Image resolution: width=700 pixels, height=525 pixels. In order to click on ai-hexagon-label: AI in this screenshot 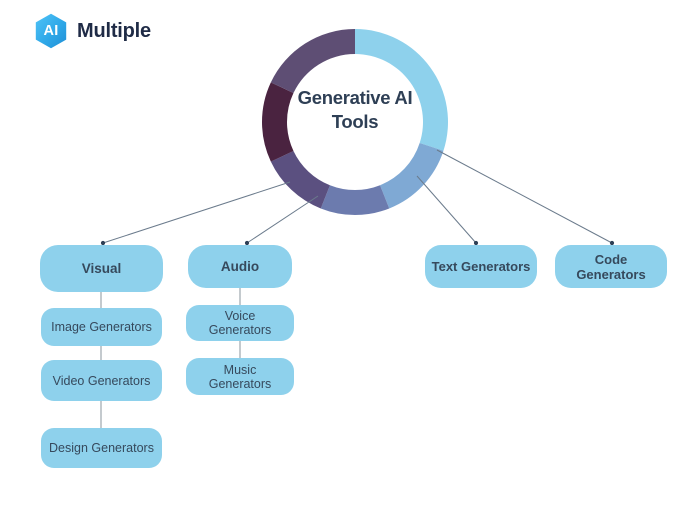, I will do `click(51, 31)`.